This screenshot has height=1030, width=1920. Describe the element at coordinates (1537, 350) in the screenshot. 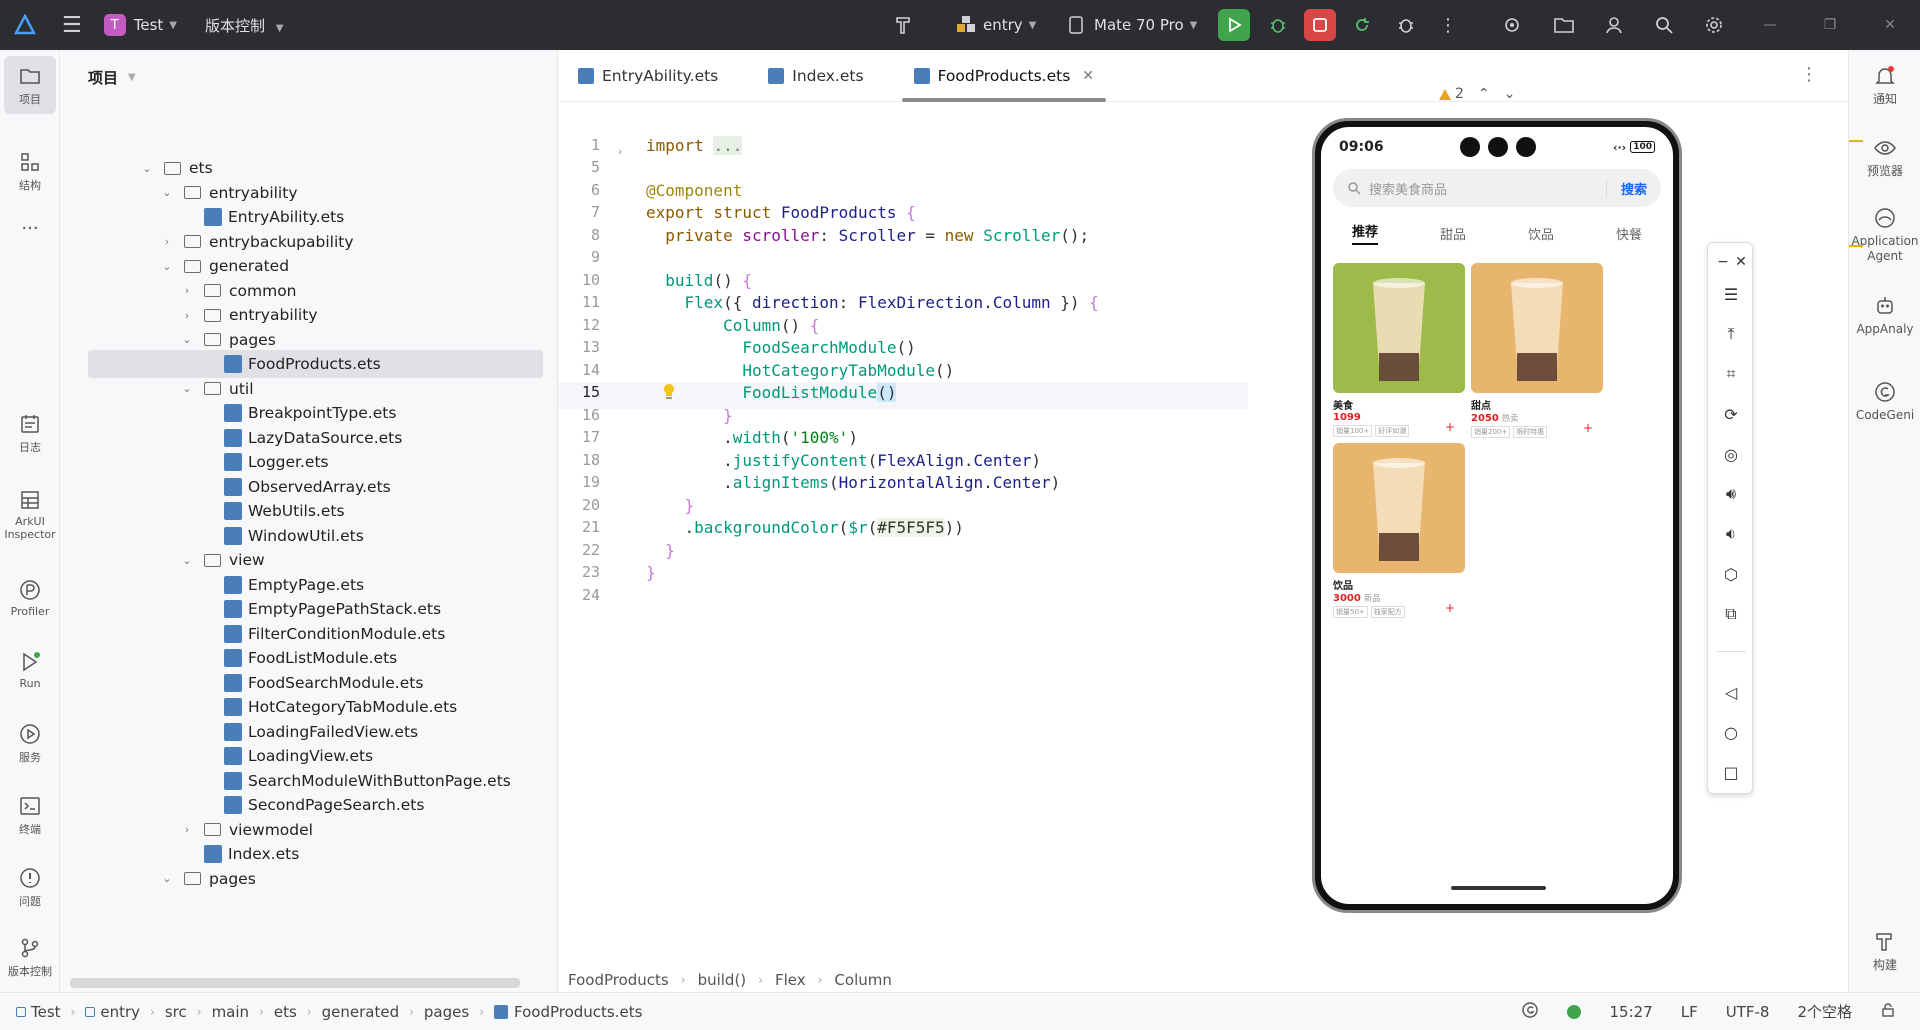

I see `food-card: 甜点 2050 热卖 销量200+ 限时特惠 +` at that location.